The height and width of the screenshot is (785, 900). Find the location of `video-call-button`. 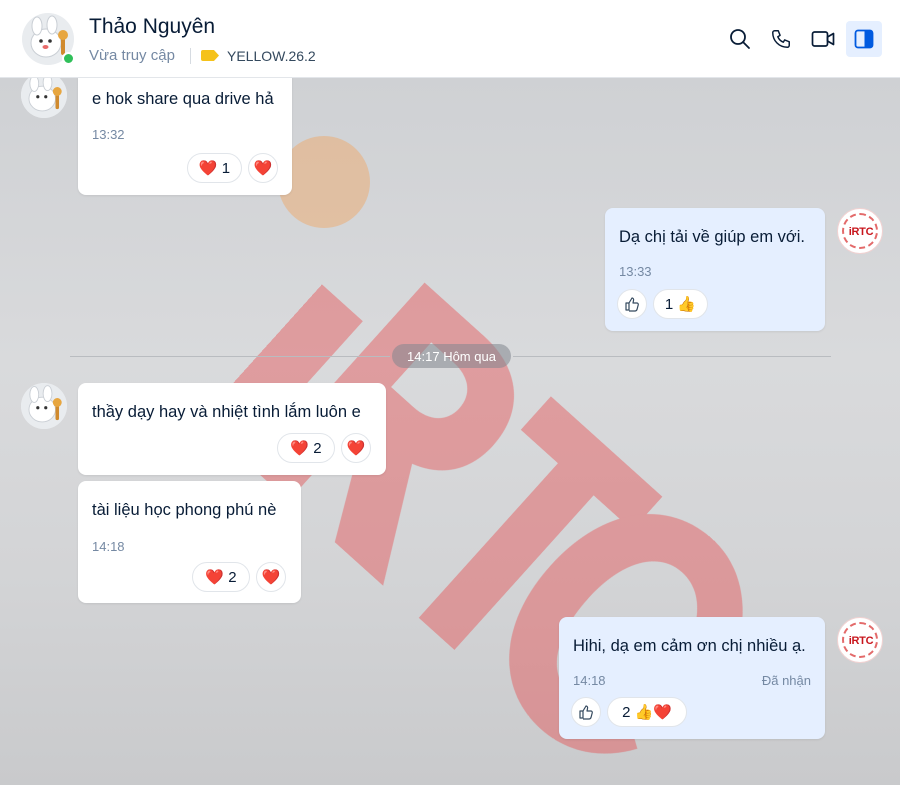

video-call-button is located at coordinates (823, 39).